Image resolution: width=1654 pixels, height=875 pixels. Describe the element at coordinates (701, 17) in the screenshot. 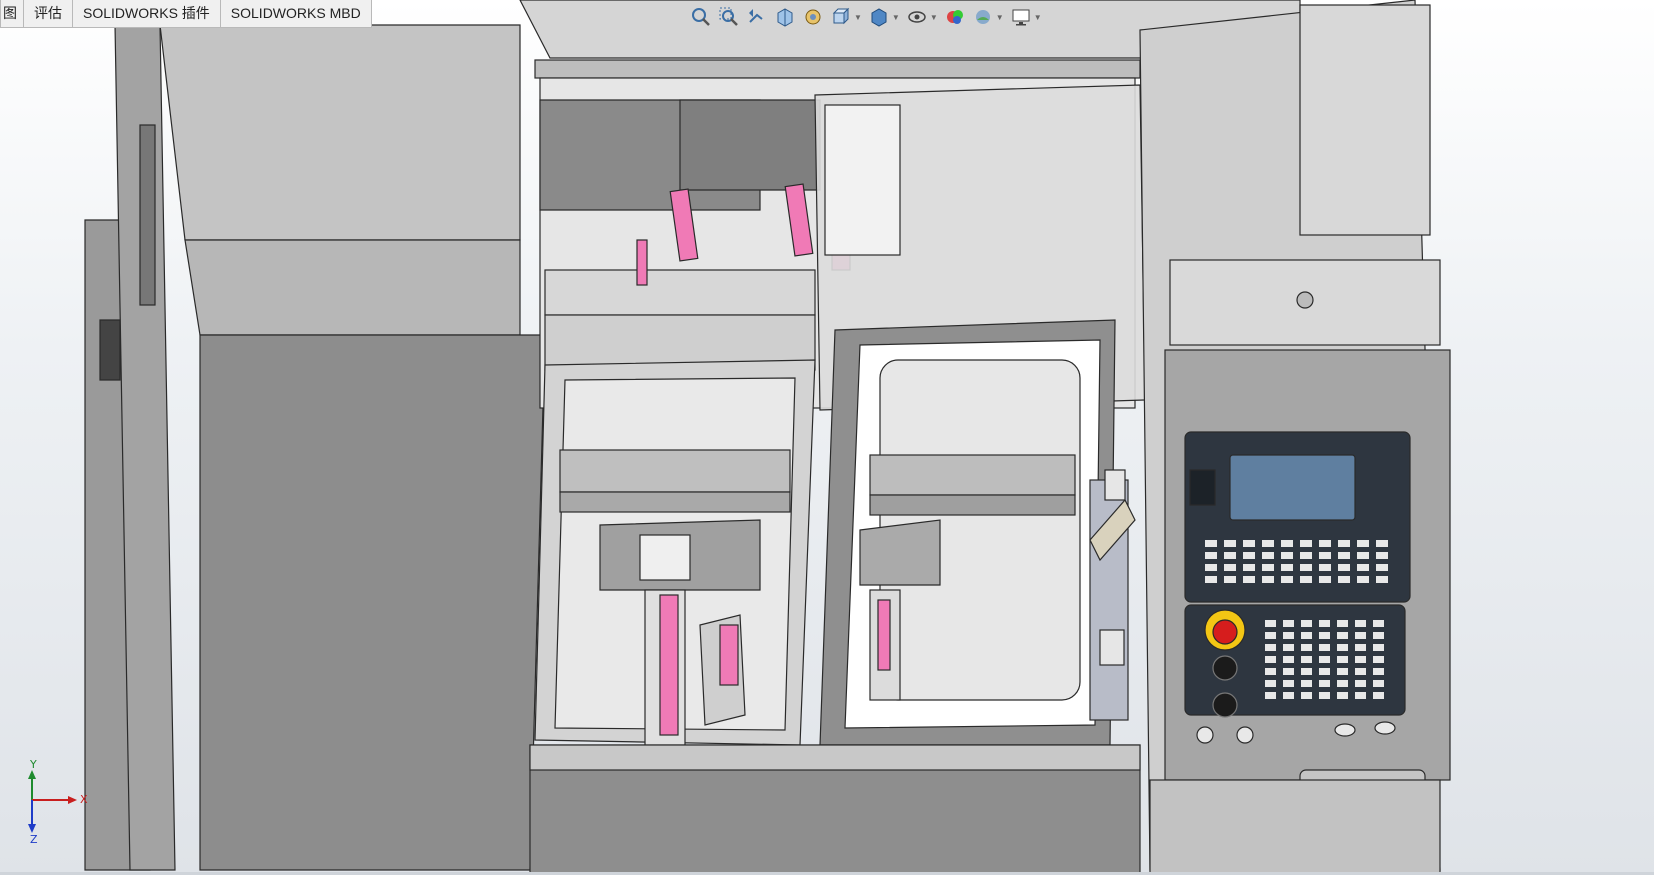

I see `zoom-to-fit-icon` at that location.